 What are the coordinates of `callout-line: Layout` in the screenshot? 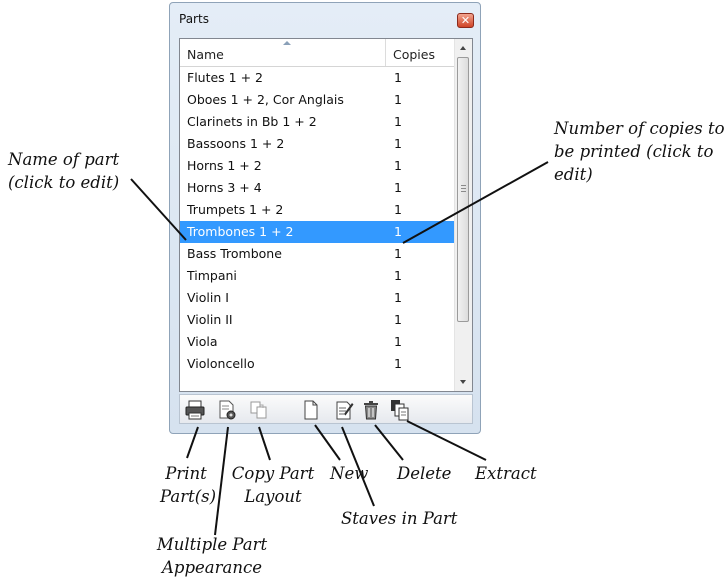 It's located at (273, 496).